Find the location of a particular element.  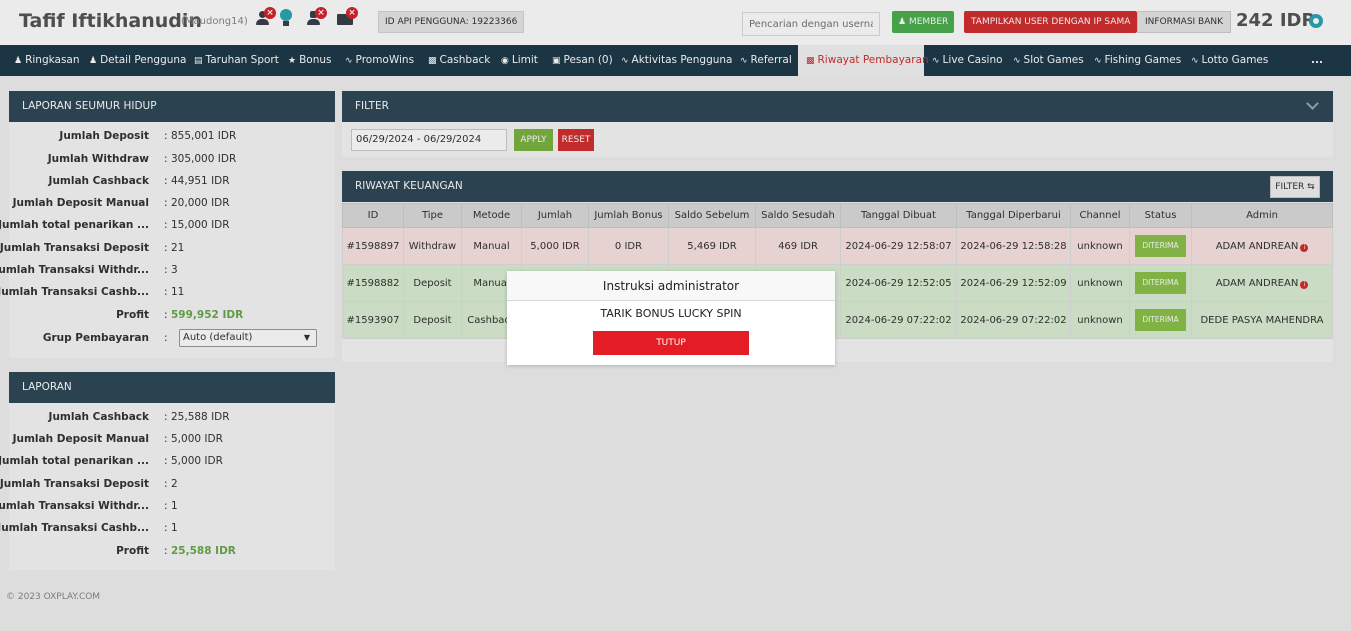

close-button: TUTUP is located at coordinates (671, 343).